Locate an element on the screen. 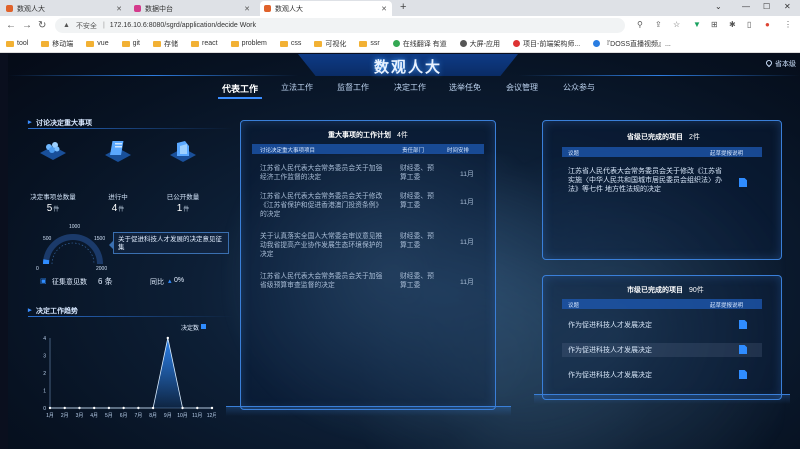 The height and width of the screenshot is (449, 800). location-selector: 省本级 is located at coordinates (780, 63).